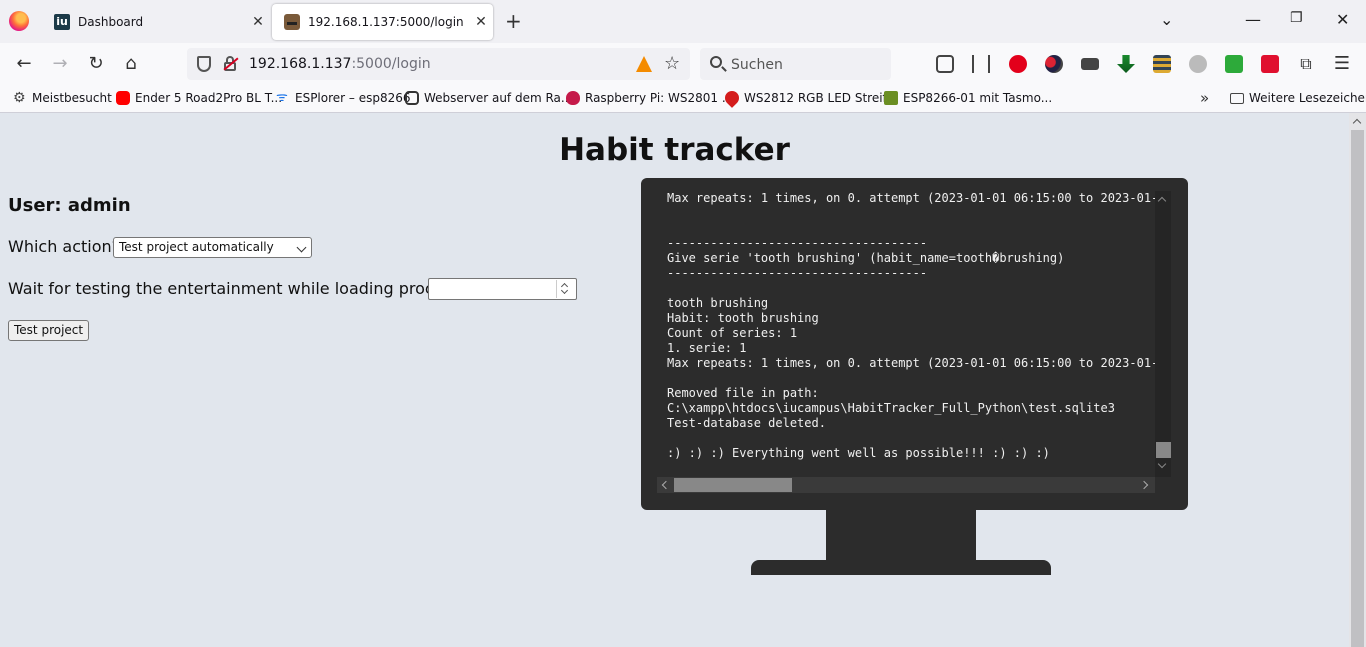 The height and width of the screenshot is (647, 1366). I want to click on monitor-stand-neck, so click(901, 535).